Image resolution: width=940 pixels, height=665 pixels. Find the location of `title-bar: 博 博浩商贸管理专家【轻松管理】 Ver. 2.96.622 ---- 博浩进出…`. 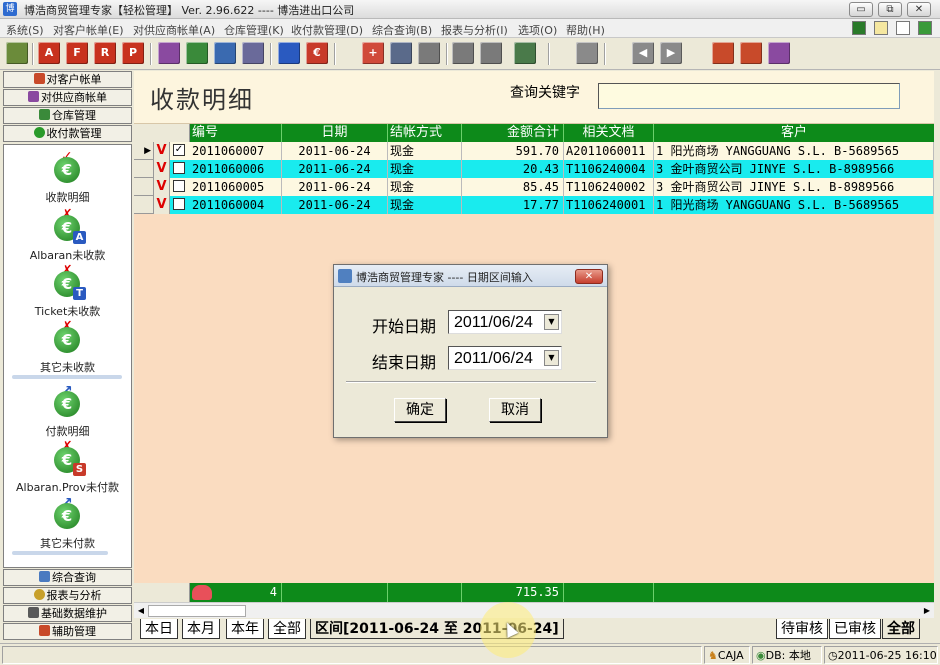

title-bar: 博 博浩商贸管理专家【轻松管理】 Ver. 2.96.622 ---- 博浩进出… is located at coordinates (470, 9).